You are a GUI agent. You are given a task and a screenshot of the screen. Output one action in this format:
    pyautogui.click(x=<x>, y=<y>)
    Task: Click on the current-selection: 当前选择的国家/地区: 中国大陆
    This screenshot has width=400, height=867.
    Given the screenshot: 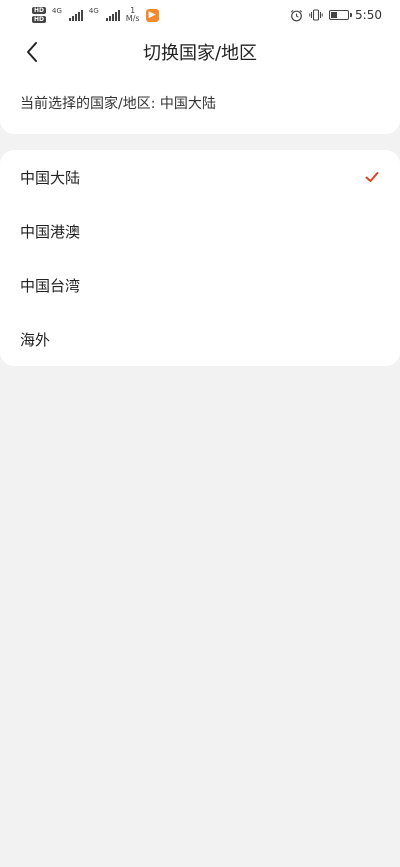 What is the action you would take?
    pyautogui.click(x=118, y=104)
    